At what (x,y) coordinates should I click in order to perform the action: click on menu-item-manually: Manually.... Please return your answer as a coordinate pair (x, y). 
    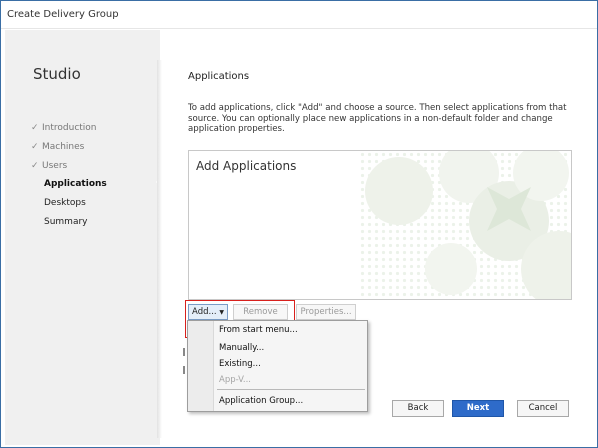
    Looking at the image, I should click on (291, 348).